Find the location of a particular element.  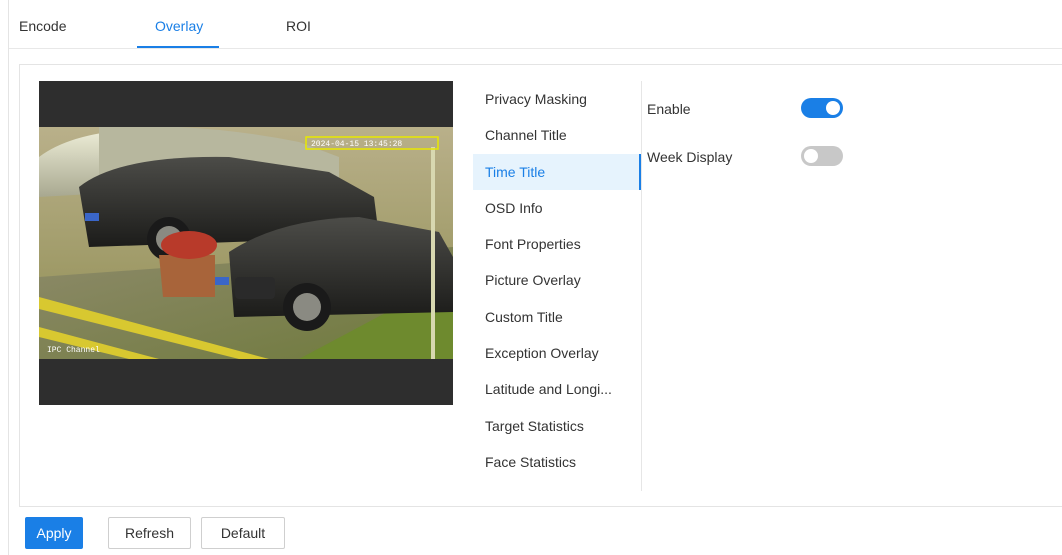

apply-button: Apply is located at coordinates (54, 533).